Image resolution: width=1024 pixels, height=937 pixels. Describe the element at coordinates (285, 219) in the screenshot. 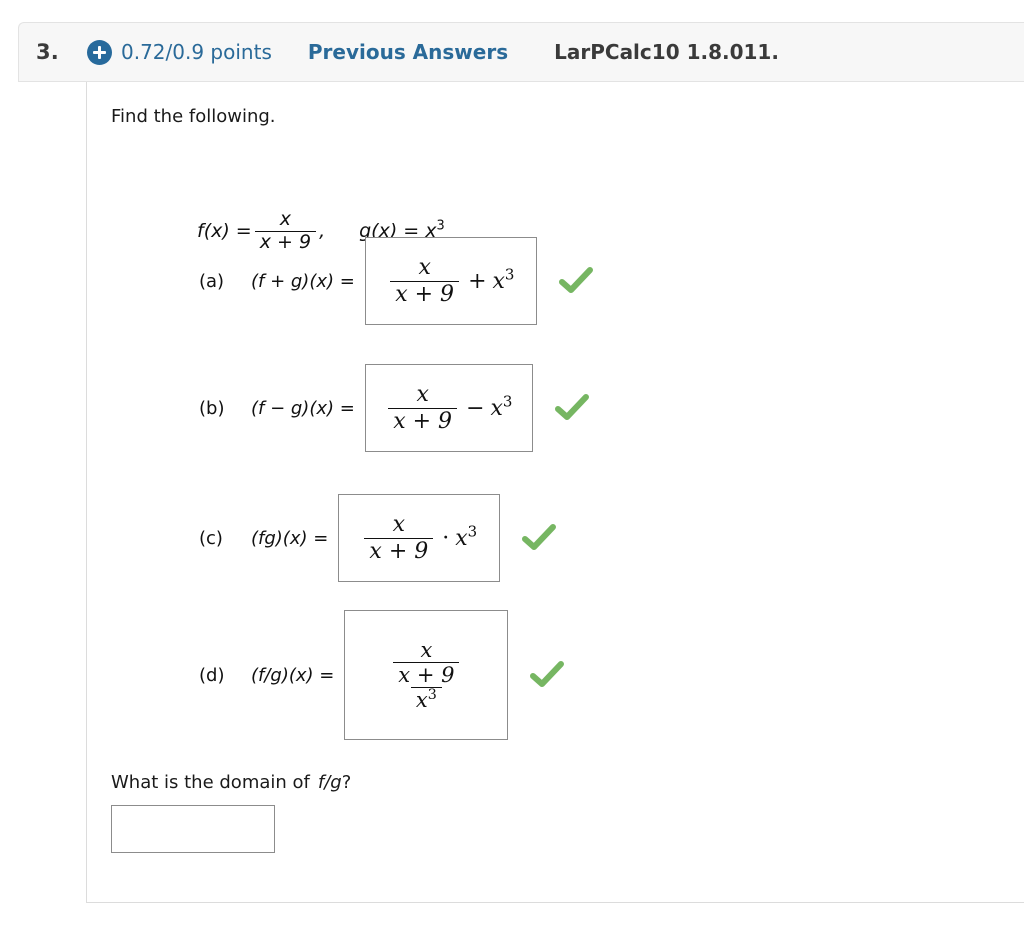

I see `f-numerator: x` at that location.